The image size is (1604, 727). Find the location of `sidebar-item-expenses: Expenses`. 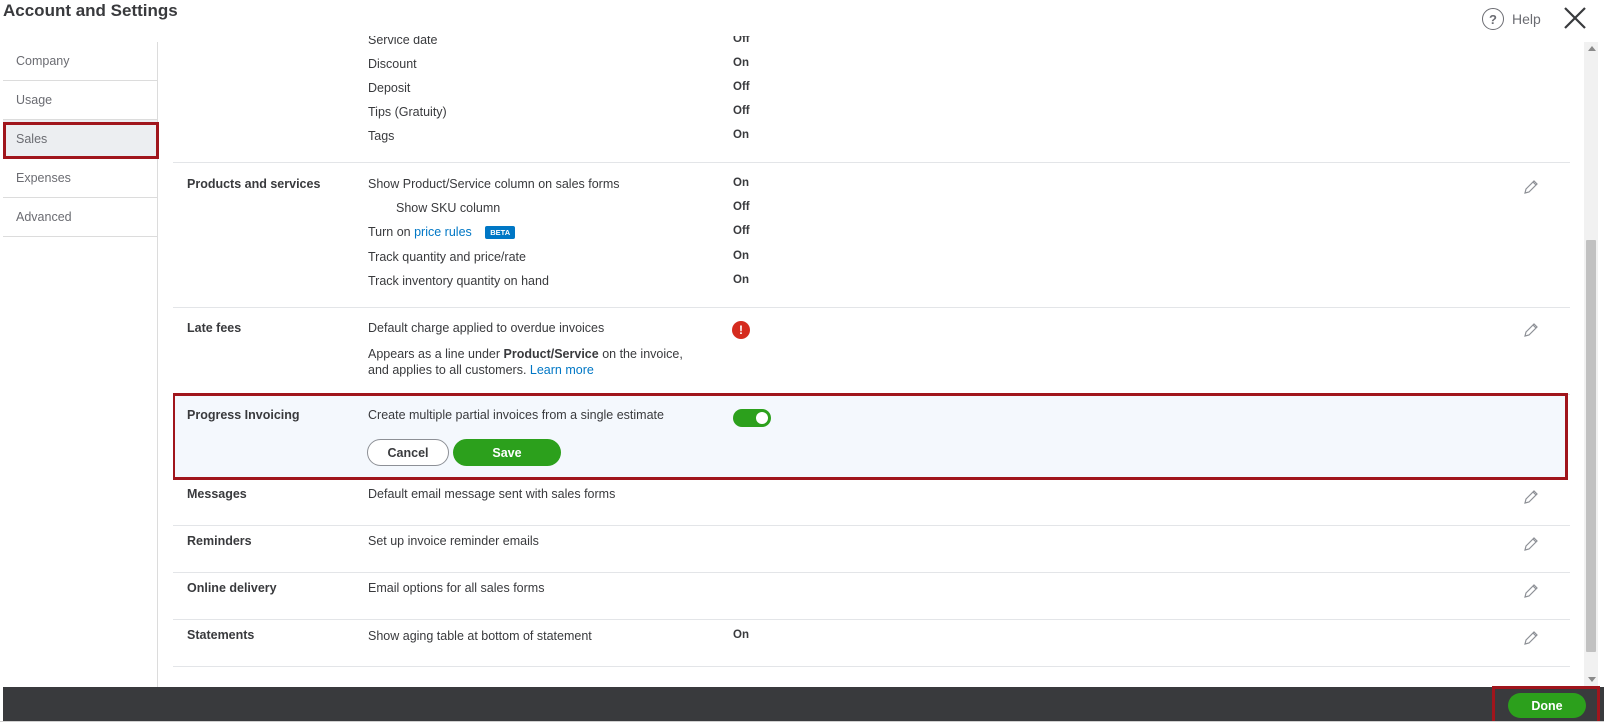

sidebar-item-expenses: Expenses is located at coordinates (80, 178).